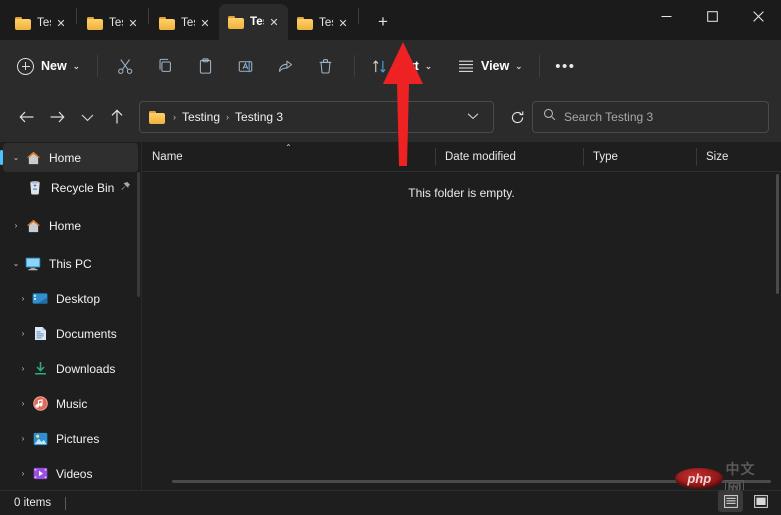 This screenshot has width=781, height=515. What do you see at coordinates (379, 66) in the screenshot?
I see `sort-icon` at bounding box center [379, 66].